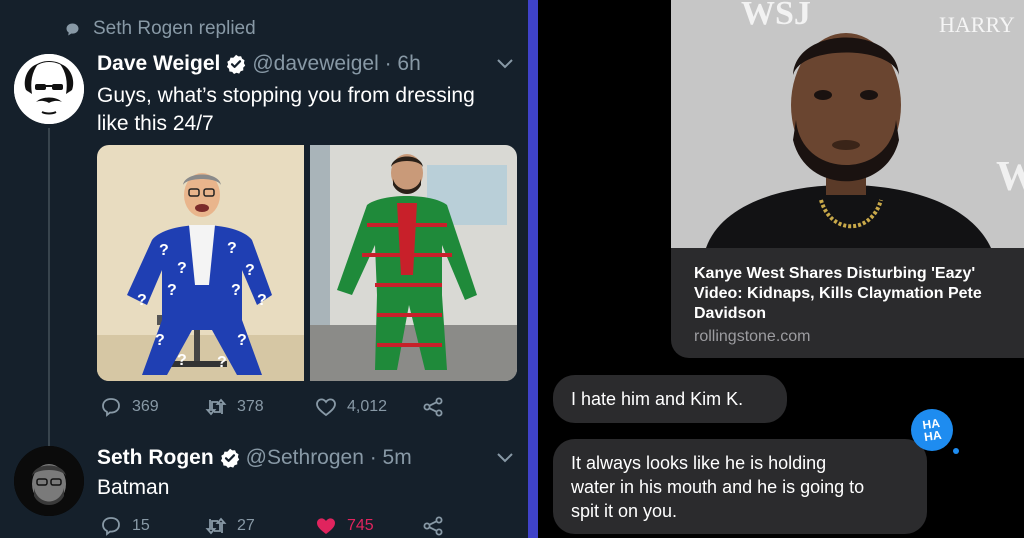 This screenshot has width=1024, height=538. What do you see at coordinates (133, 487) in the screenshot?
I see `tweet-text: Batman` at bounding box center [133, 487].